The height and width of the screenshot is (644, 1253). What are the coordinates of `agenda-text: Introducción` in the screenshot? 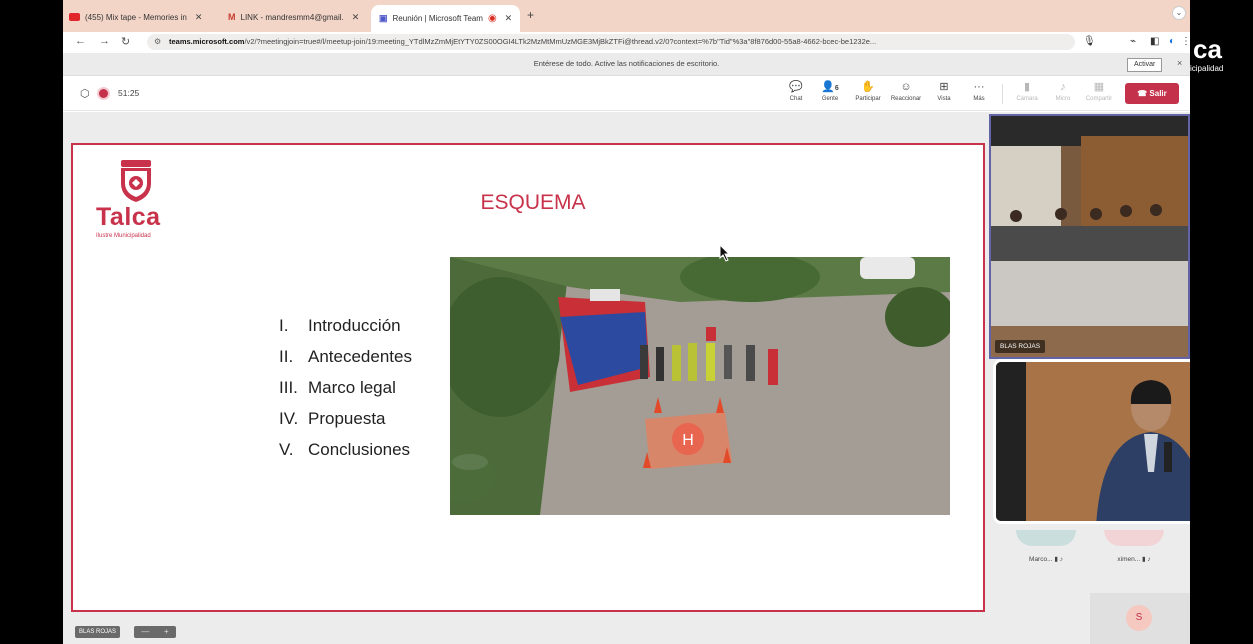 It's located at (354, 325).